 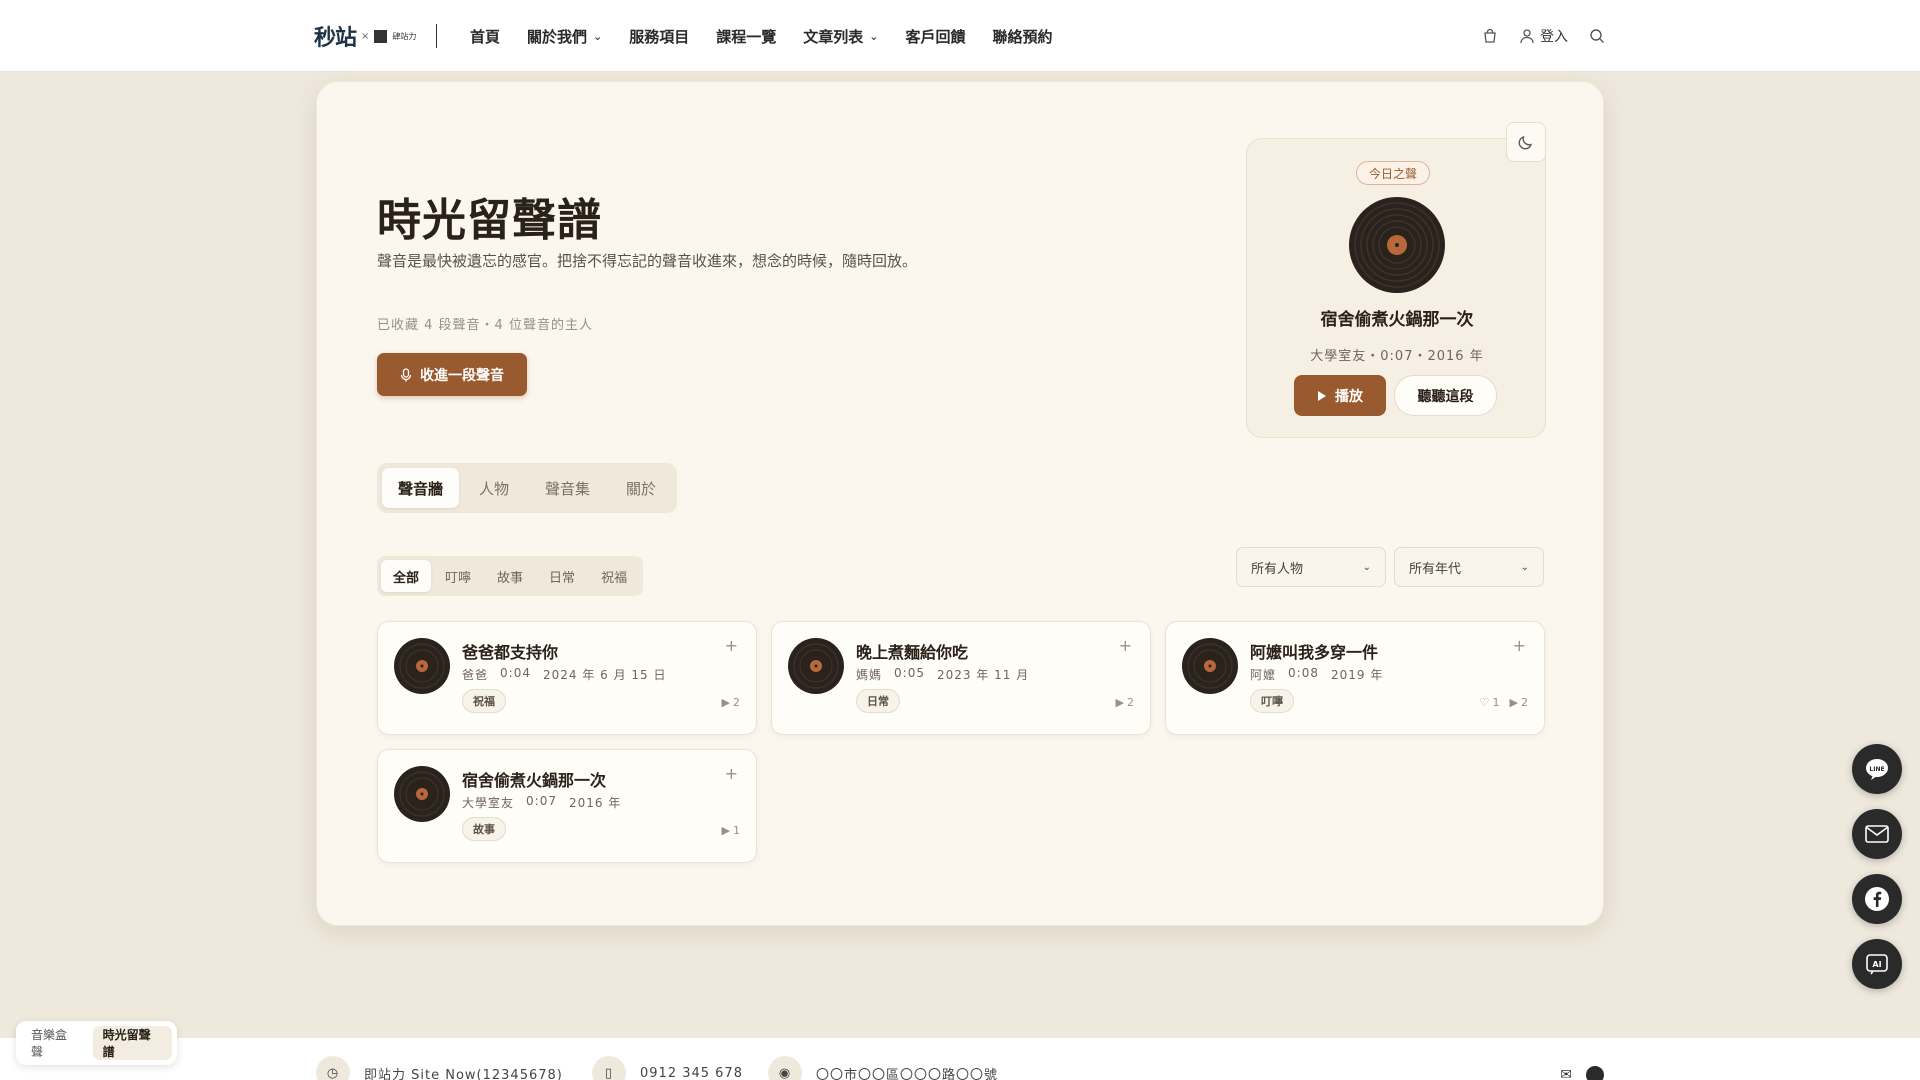 What do you see at coordinates (1397, 320) in the screenshot?
I see `today-sound-title: 宿舍偷煮火鍋那一次` at bounding box center [1397, 320].